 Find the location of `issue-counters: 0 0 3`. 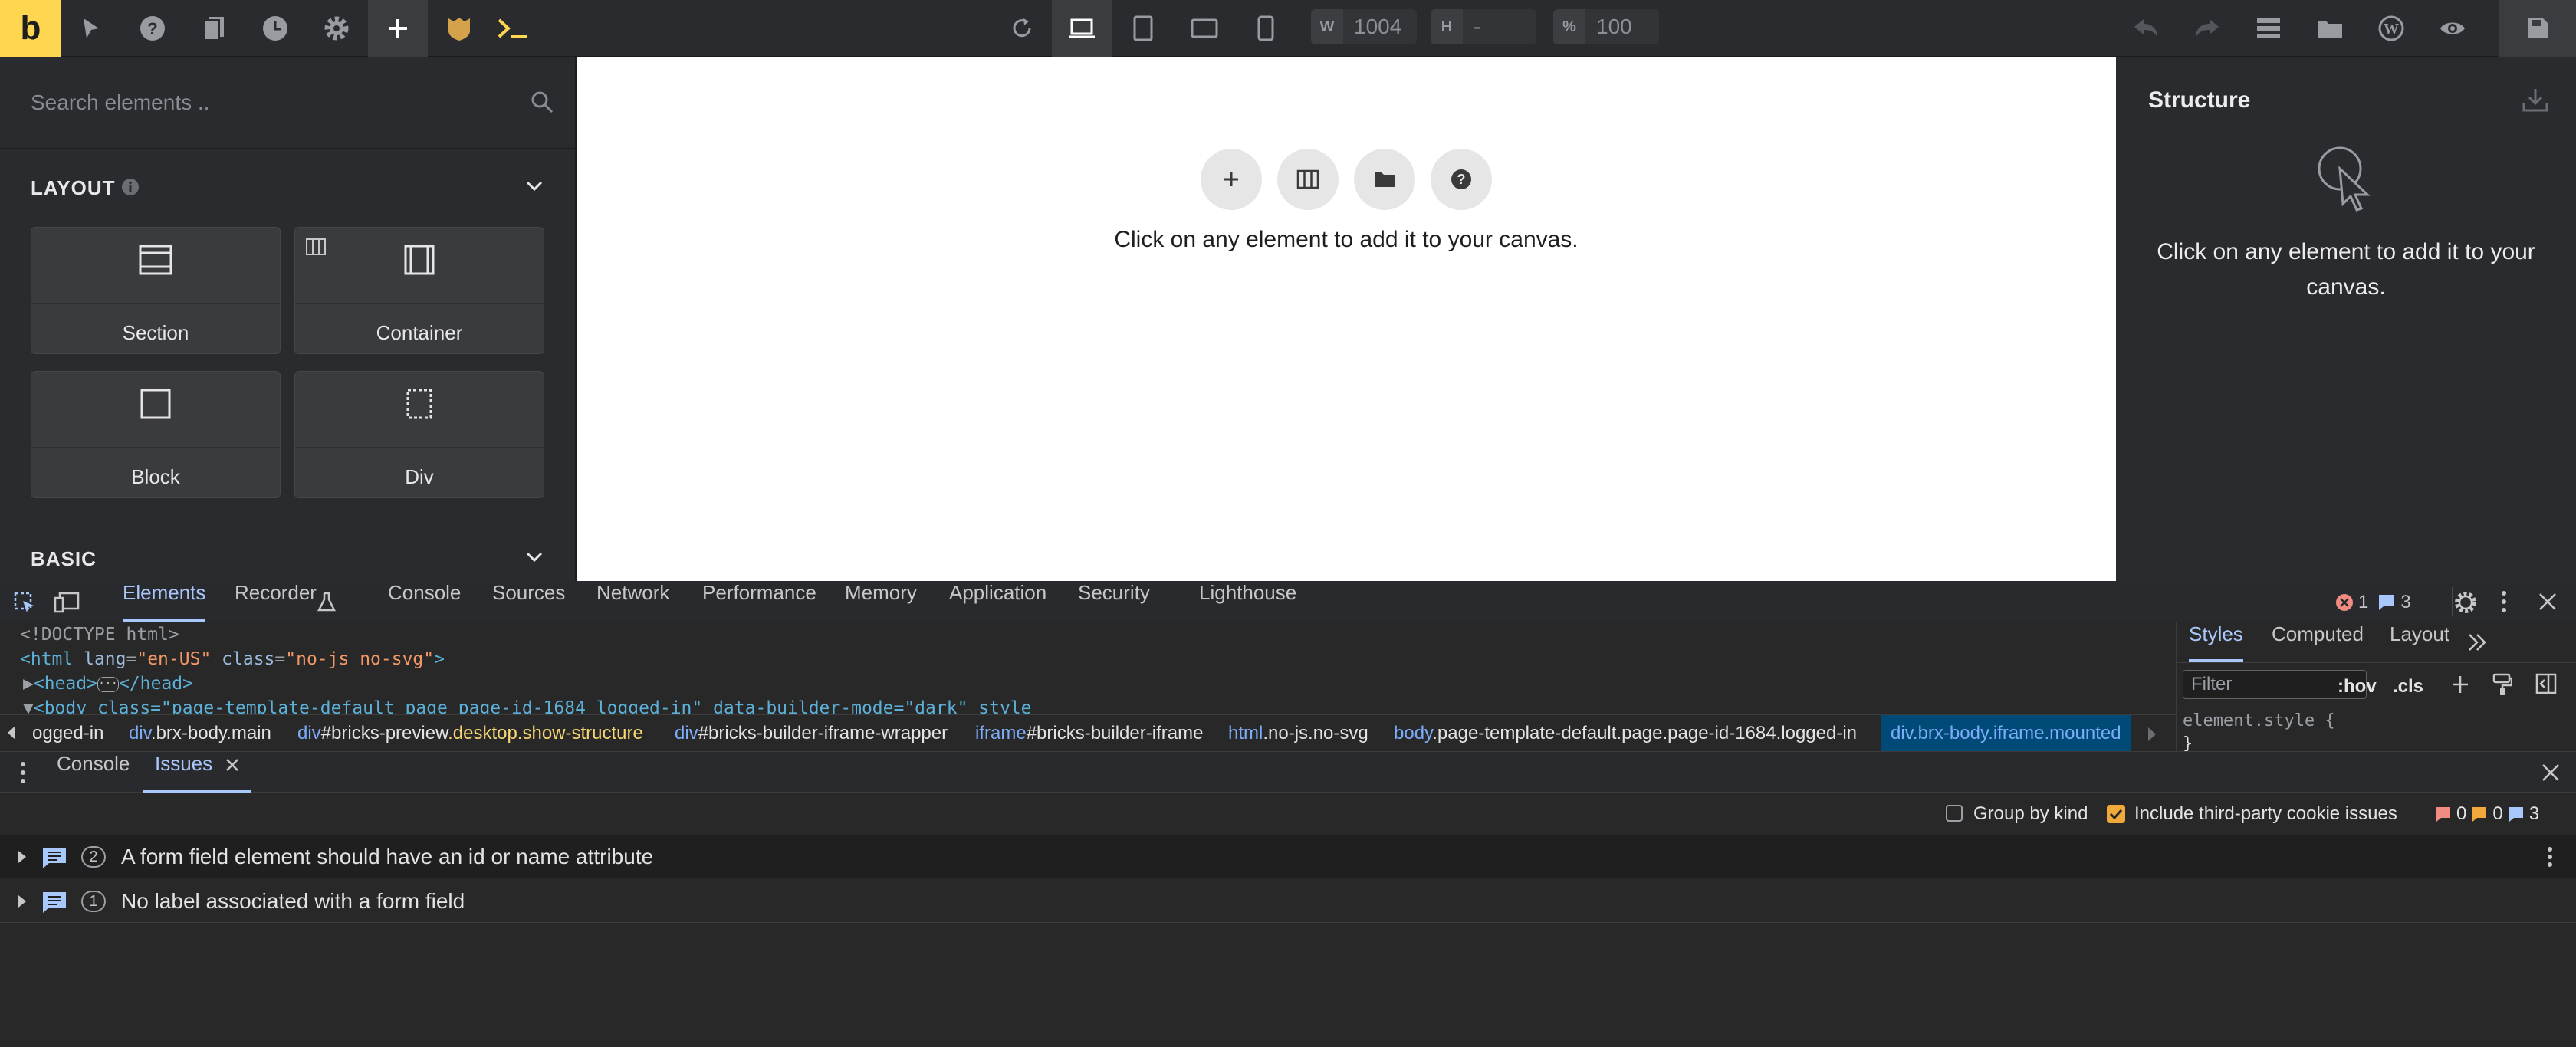

issue-counters: 0 0 3 is located at coordinates (2487, 814).